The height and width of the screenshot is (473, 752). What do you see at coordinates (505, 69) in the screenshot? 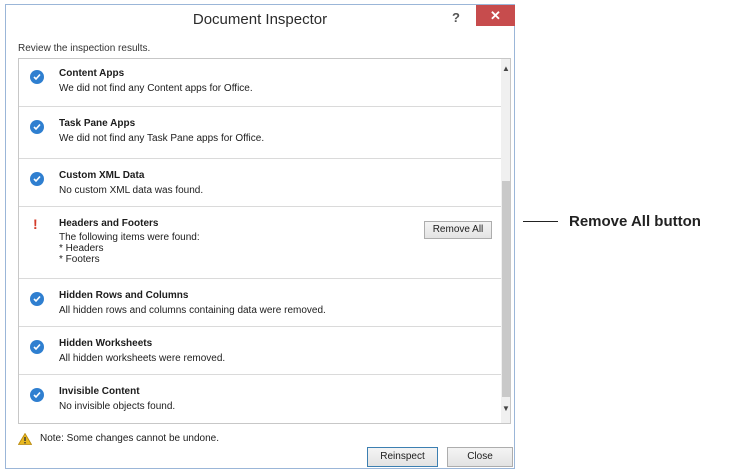
I see `scroll-up-icon: ▲` at bounding box center [505, 69].